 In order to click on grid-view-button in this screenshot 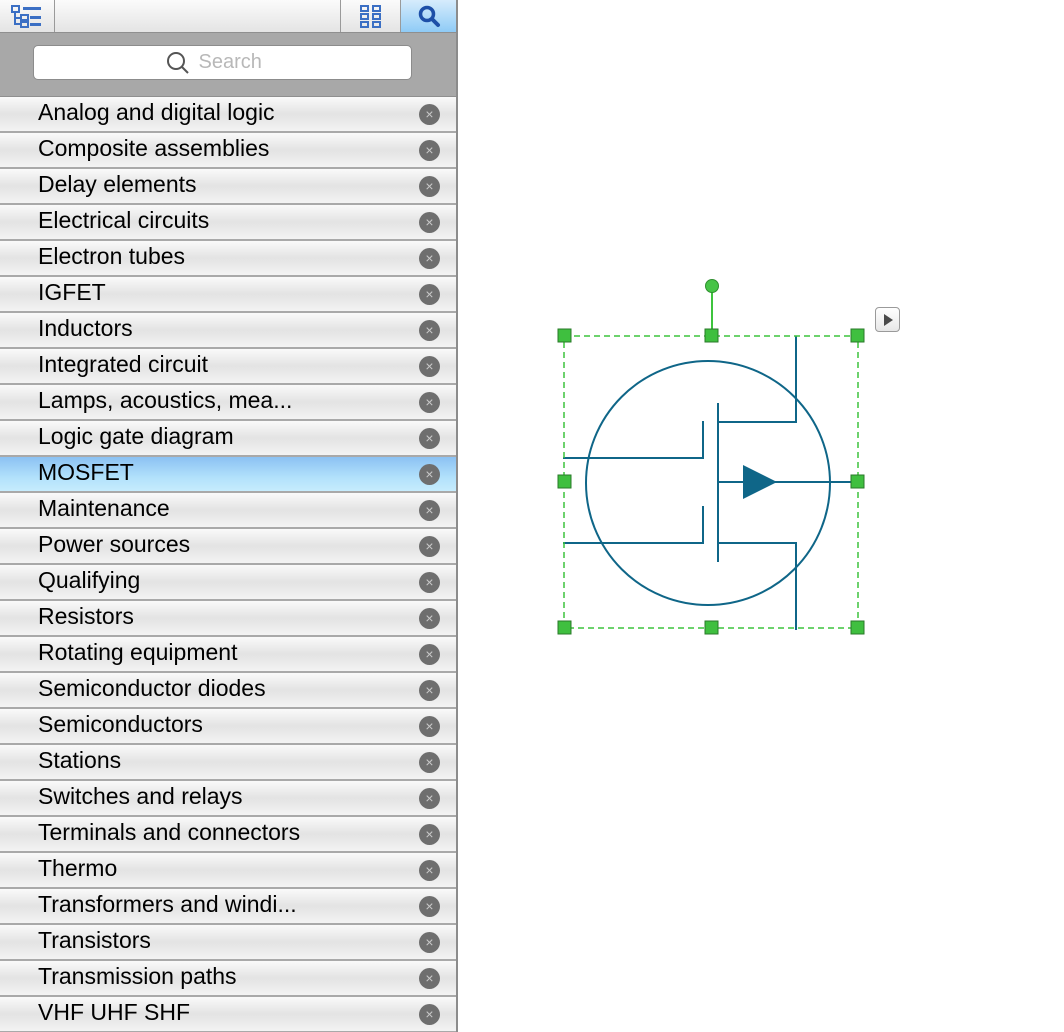, I will do `click(371, 16)`.